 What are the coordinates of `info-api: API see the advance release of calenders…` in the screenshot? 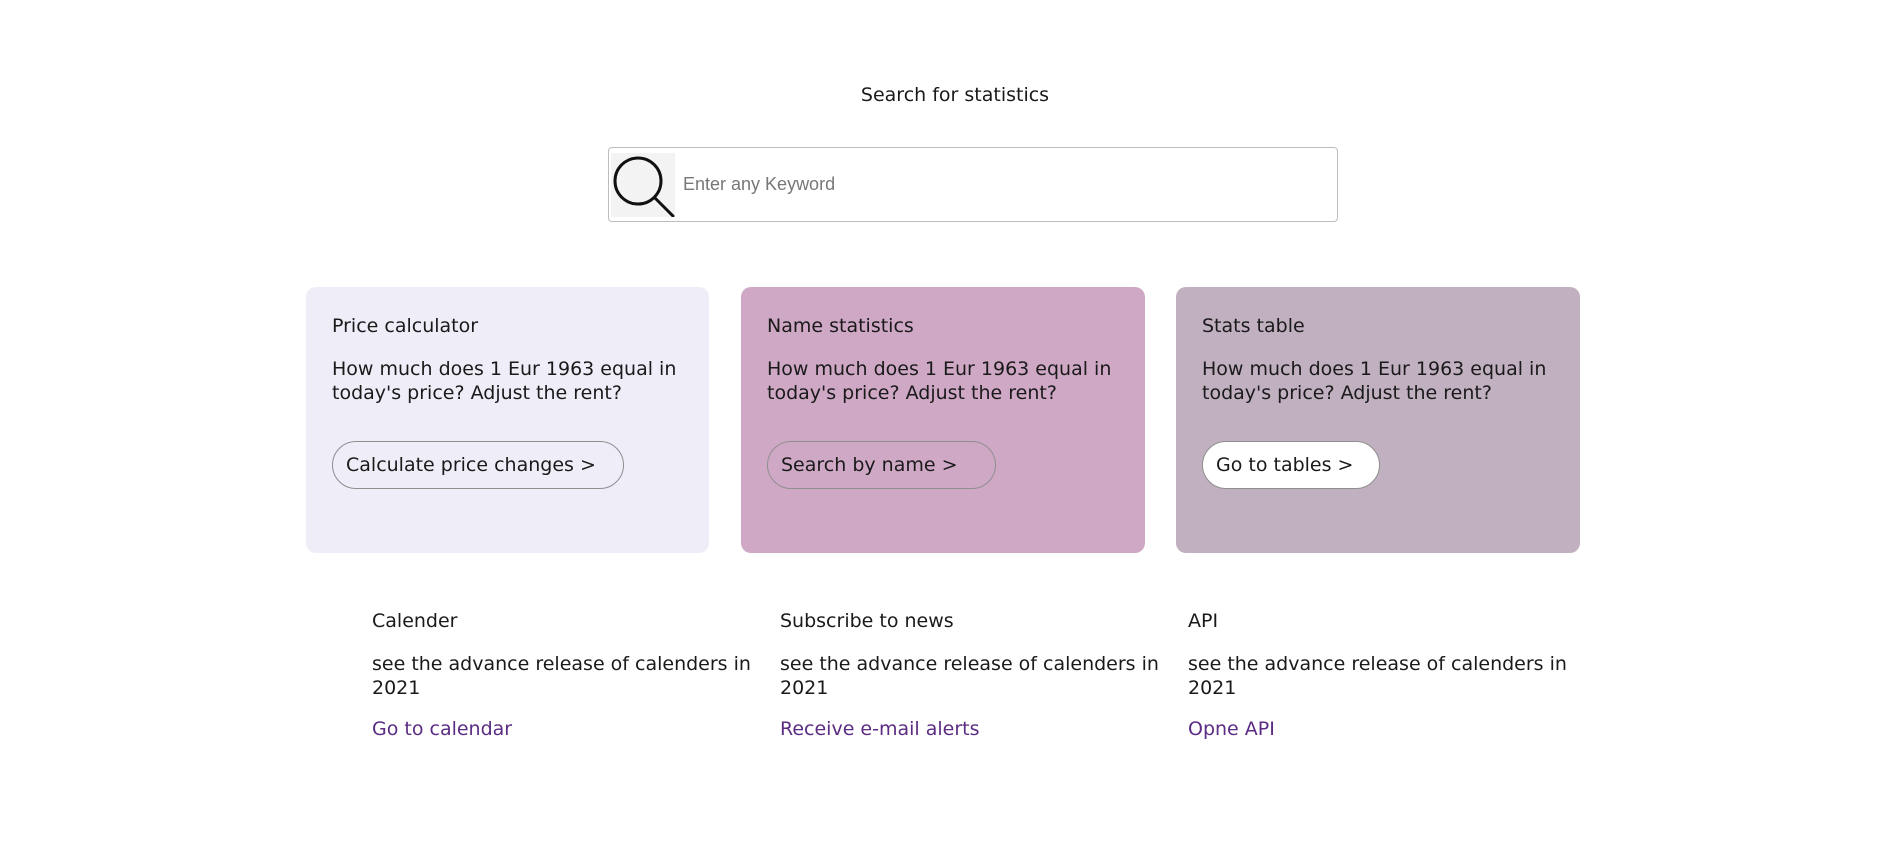 It's located at (1378, 675).